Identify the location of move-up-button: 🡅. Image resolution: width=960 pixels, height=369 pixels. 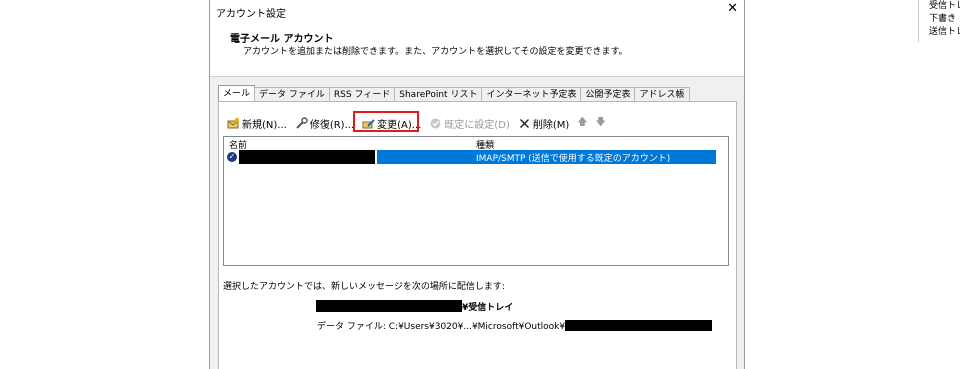
(582, 123).